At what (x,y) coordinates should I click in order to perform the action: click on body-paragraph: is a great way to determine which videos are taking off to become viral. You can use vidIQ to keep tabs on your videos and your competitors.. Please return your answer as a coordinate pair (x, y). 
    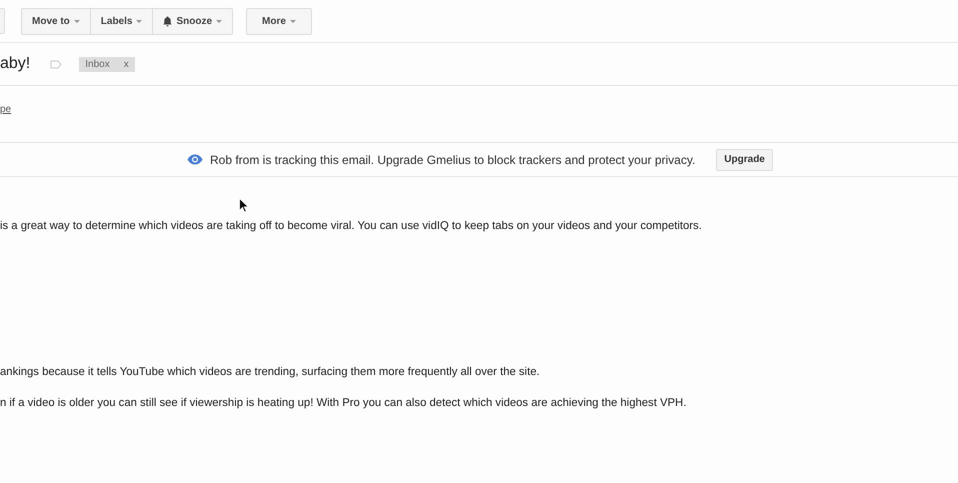
    Looking at the image, I should click on (351, 226).